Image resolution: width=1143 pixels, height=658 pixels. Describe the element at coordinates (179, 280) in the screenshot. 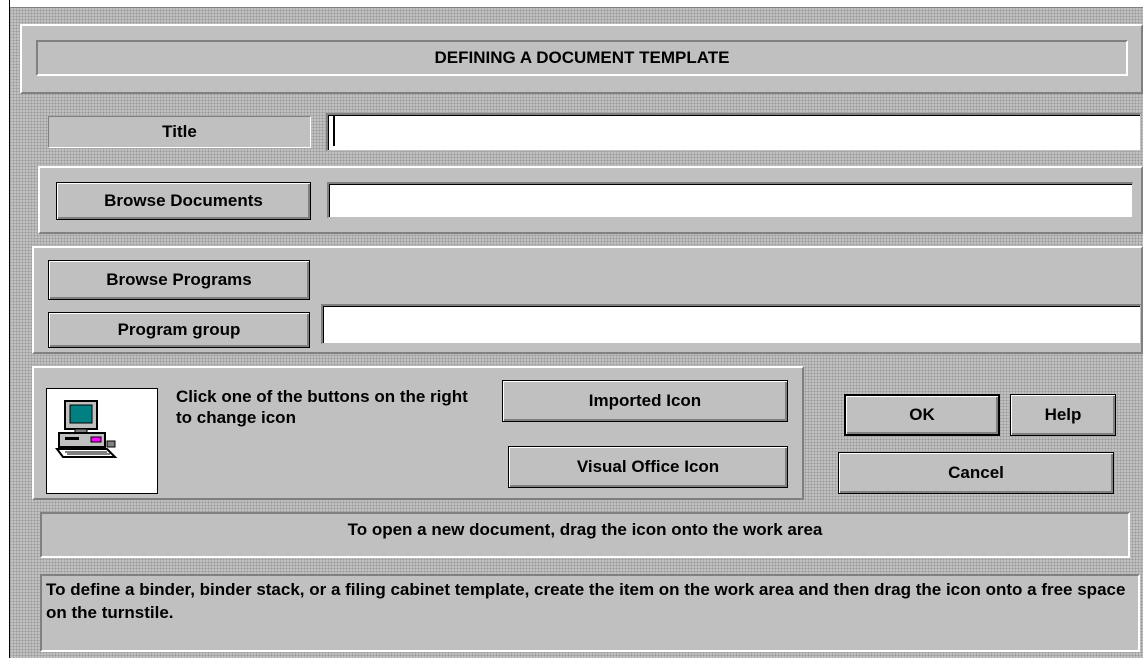

I see `browse-programs-button: Browse Programs` at that location.